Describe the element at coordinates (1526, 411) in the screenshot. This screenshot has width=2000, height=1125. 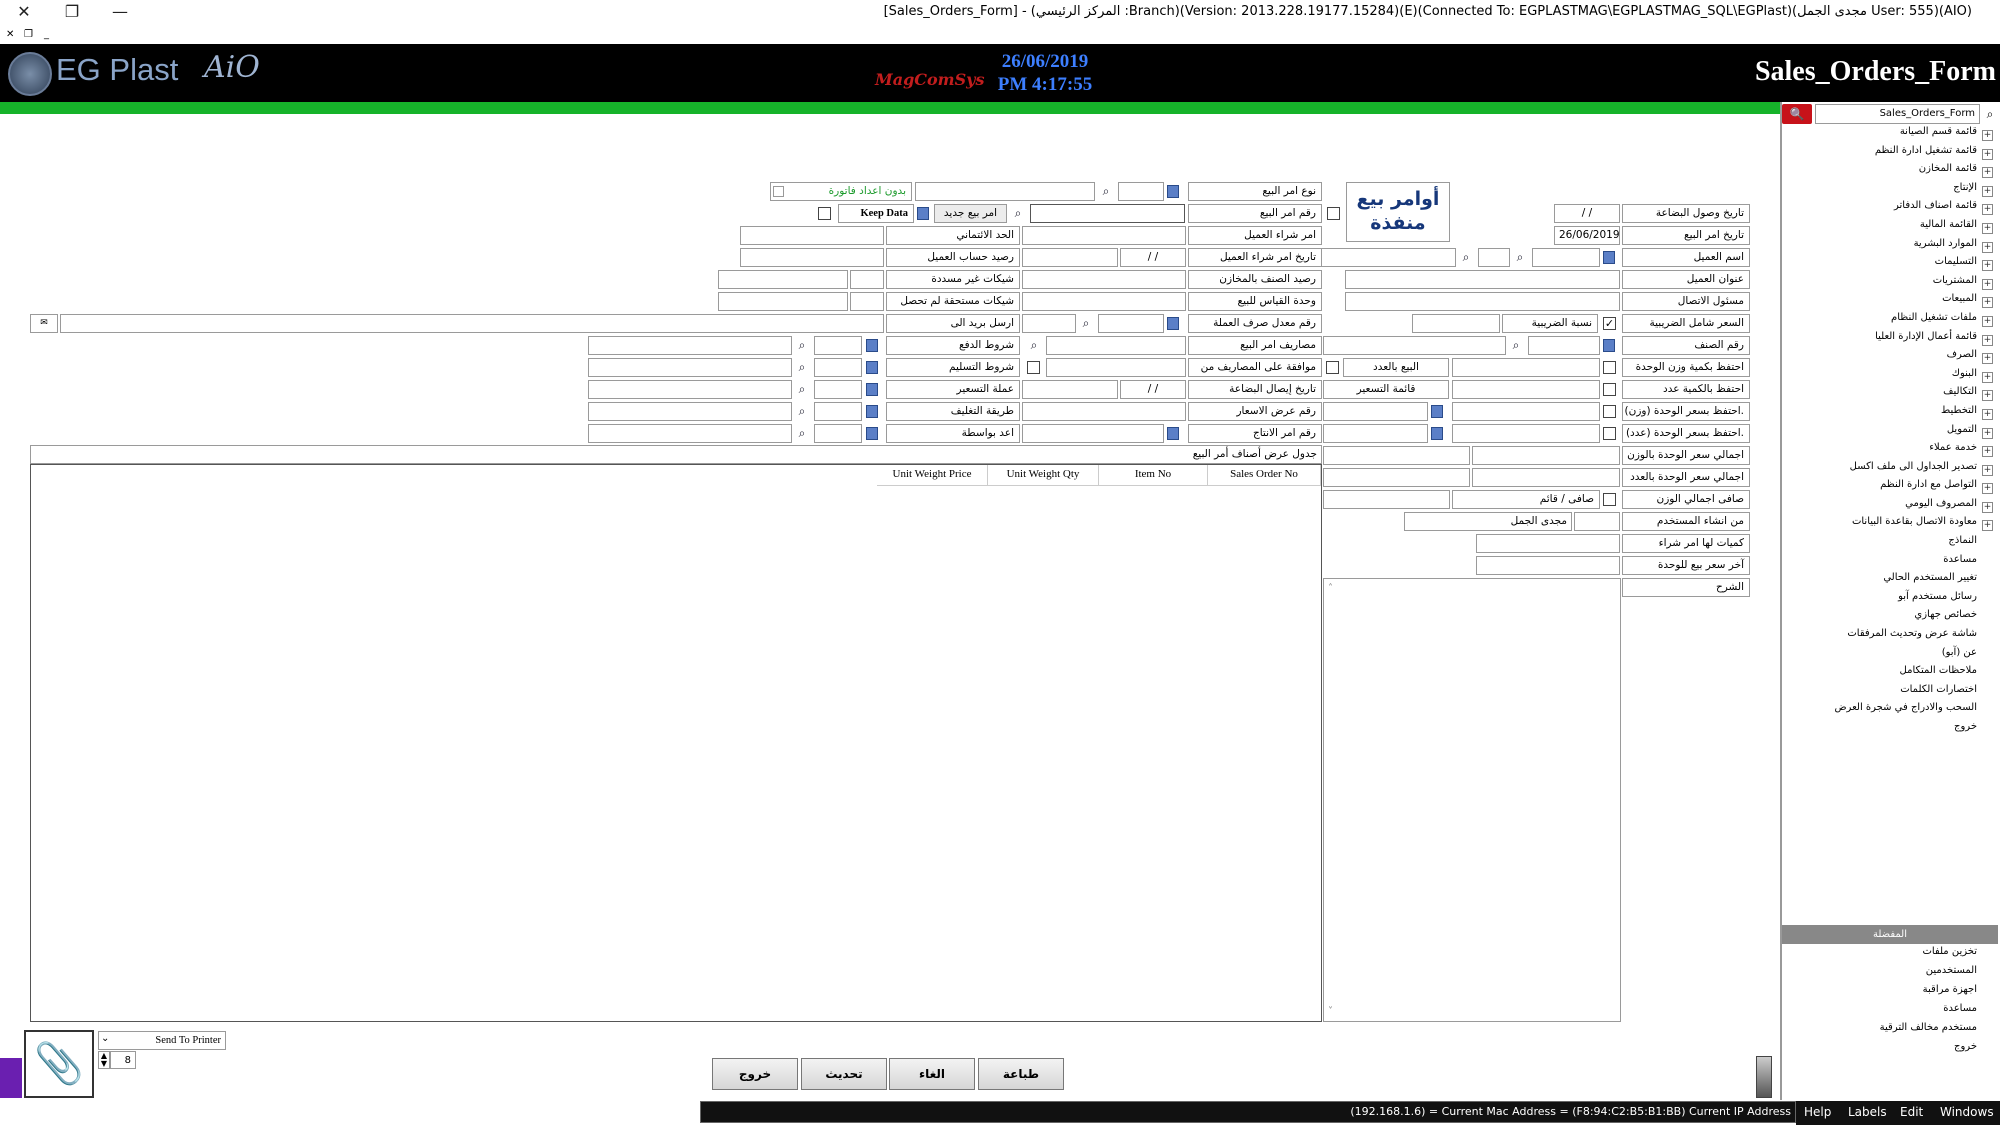
I see `weight-price-field` at that location.